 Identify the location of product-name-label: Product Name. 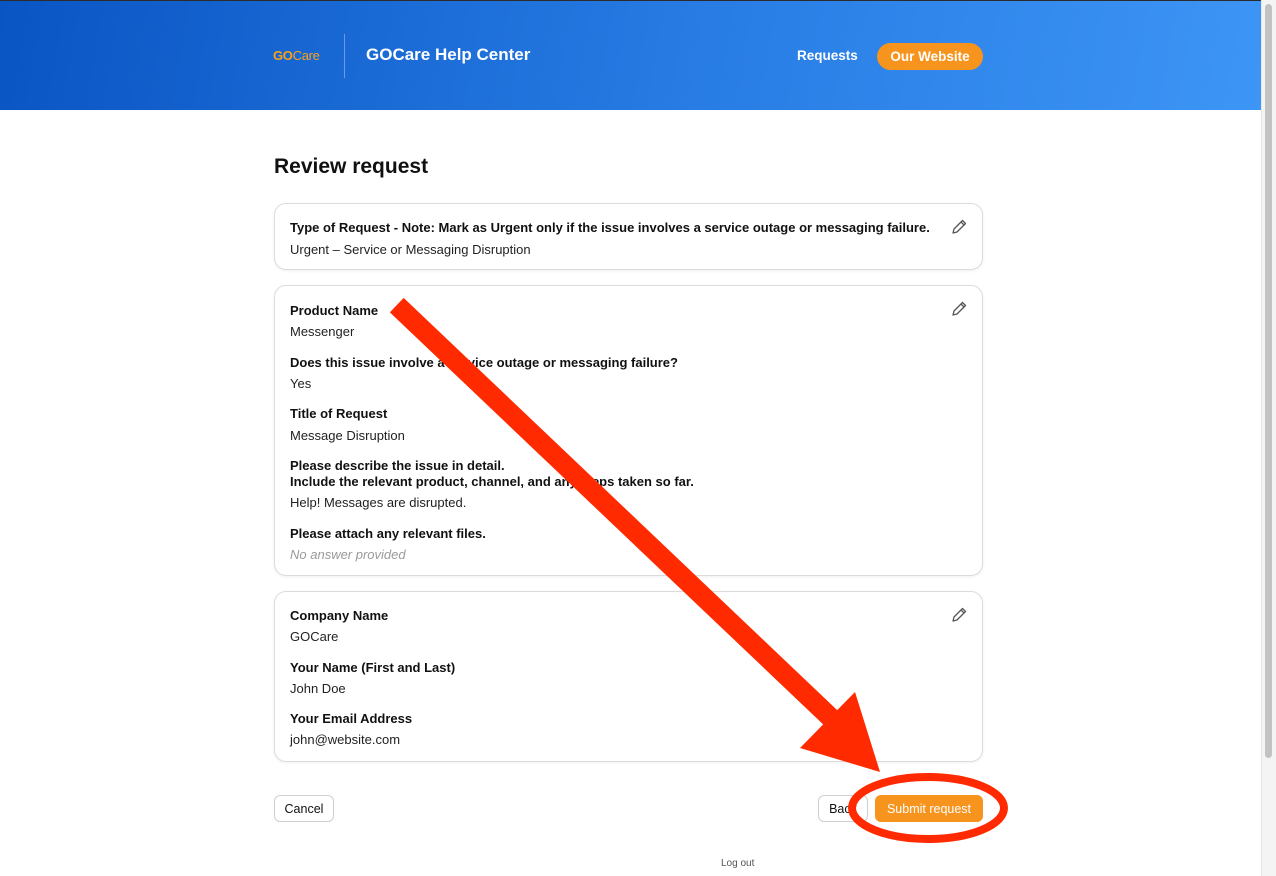
(334, 310).